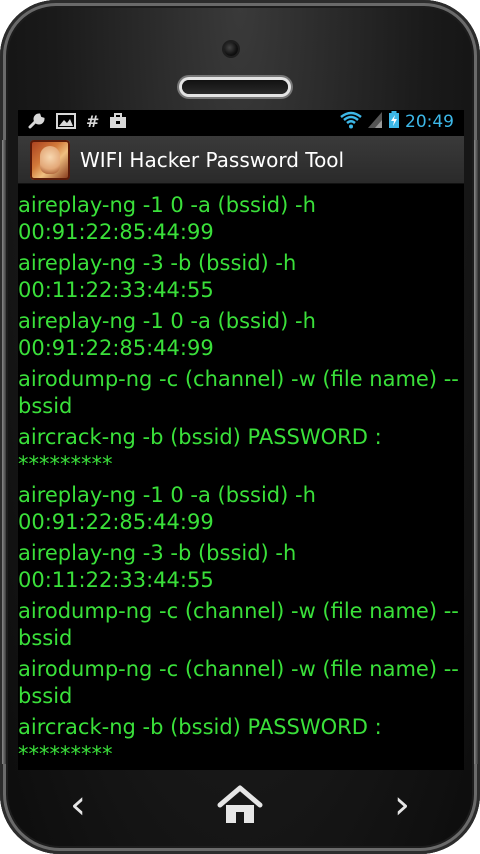  I want to click on home-icon, so click(240, 804).